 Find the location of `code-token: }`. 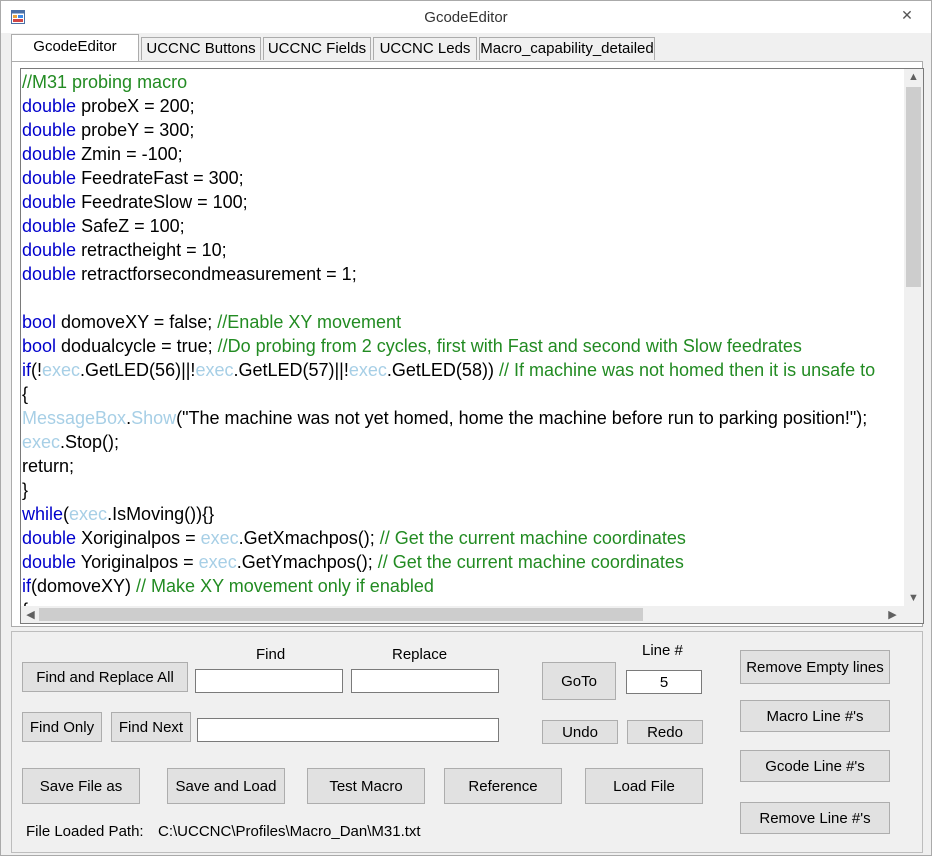

code-token: } is located at coordinates (25, 490).